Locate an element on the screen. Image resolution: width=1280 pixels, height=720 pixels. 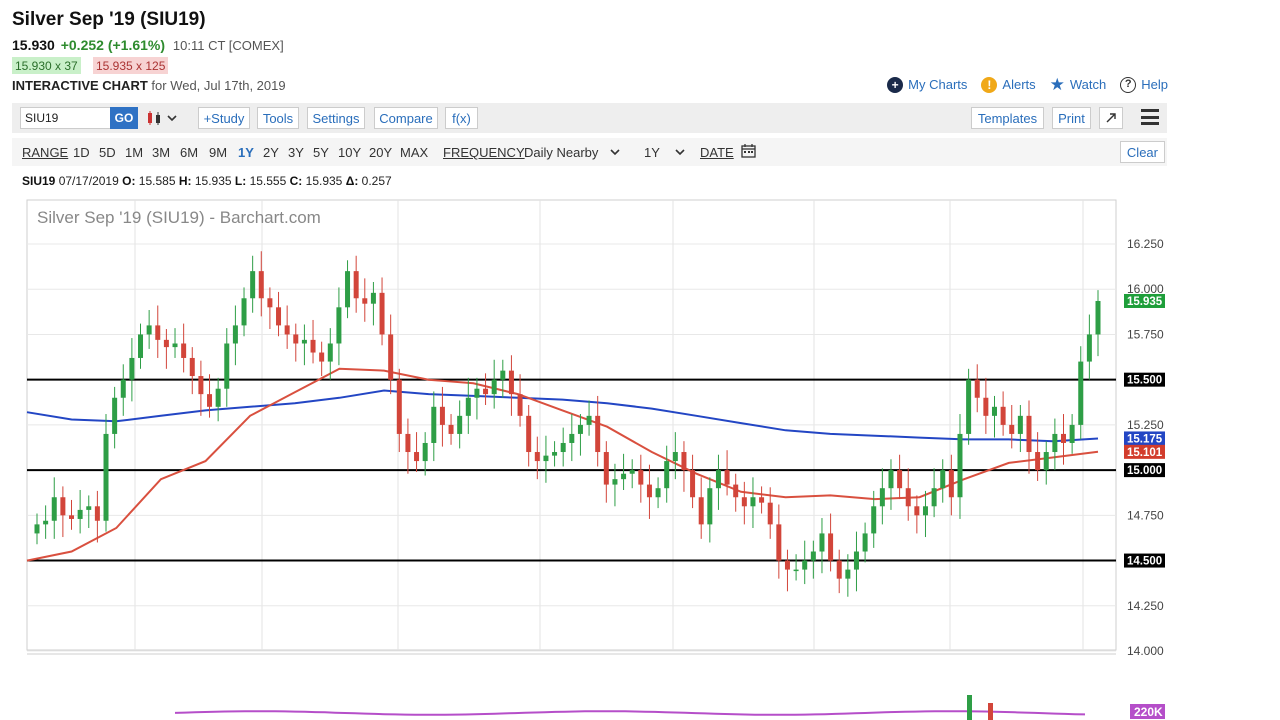
range-6m: 6M is located at coordinates (189, 152).